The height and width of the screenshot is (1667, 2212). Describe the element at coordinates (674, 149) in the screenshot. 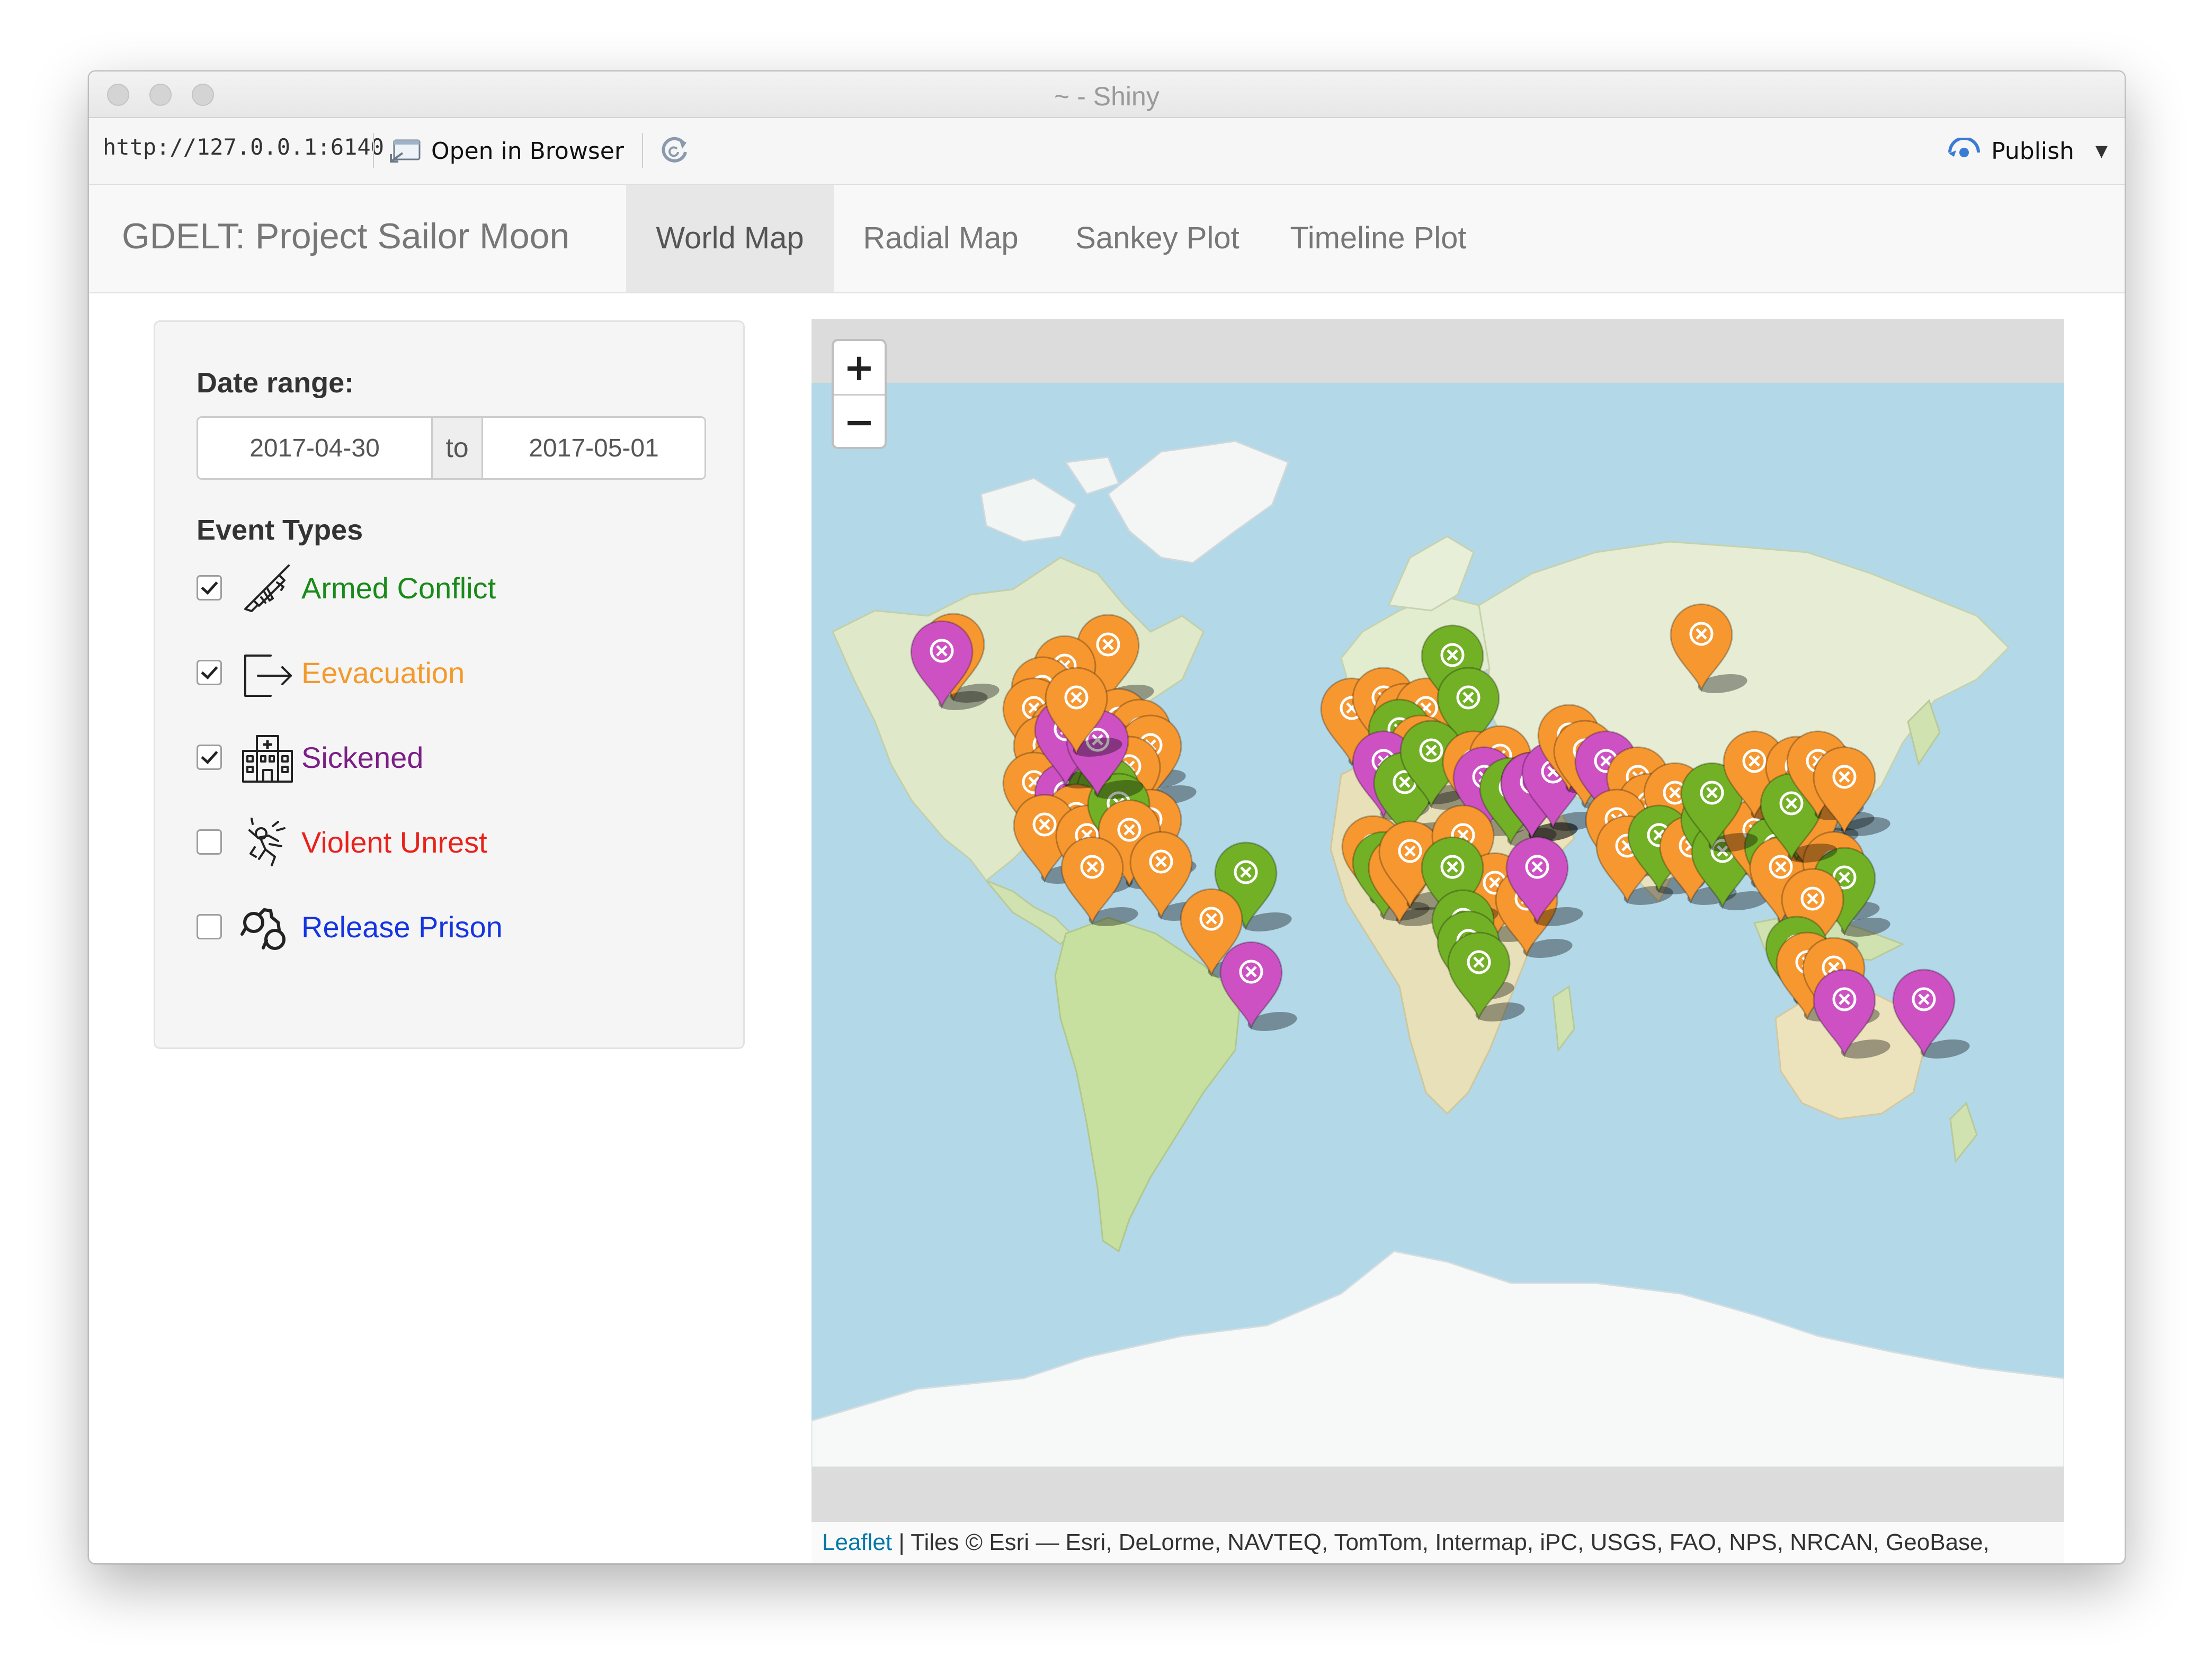

I see `refresh-icon` at that location.